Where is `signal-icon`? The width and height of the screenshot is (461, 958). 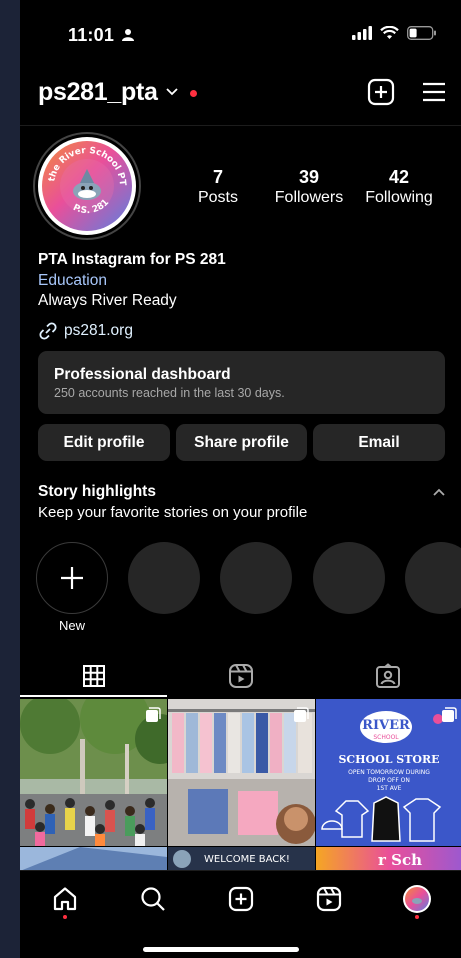
signal-icon is located at coordinates (362, 33).